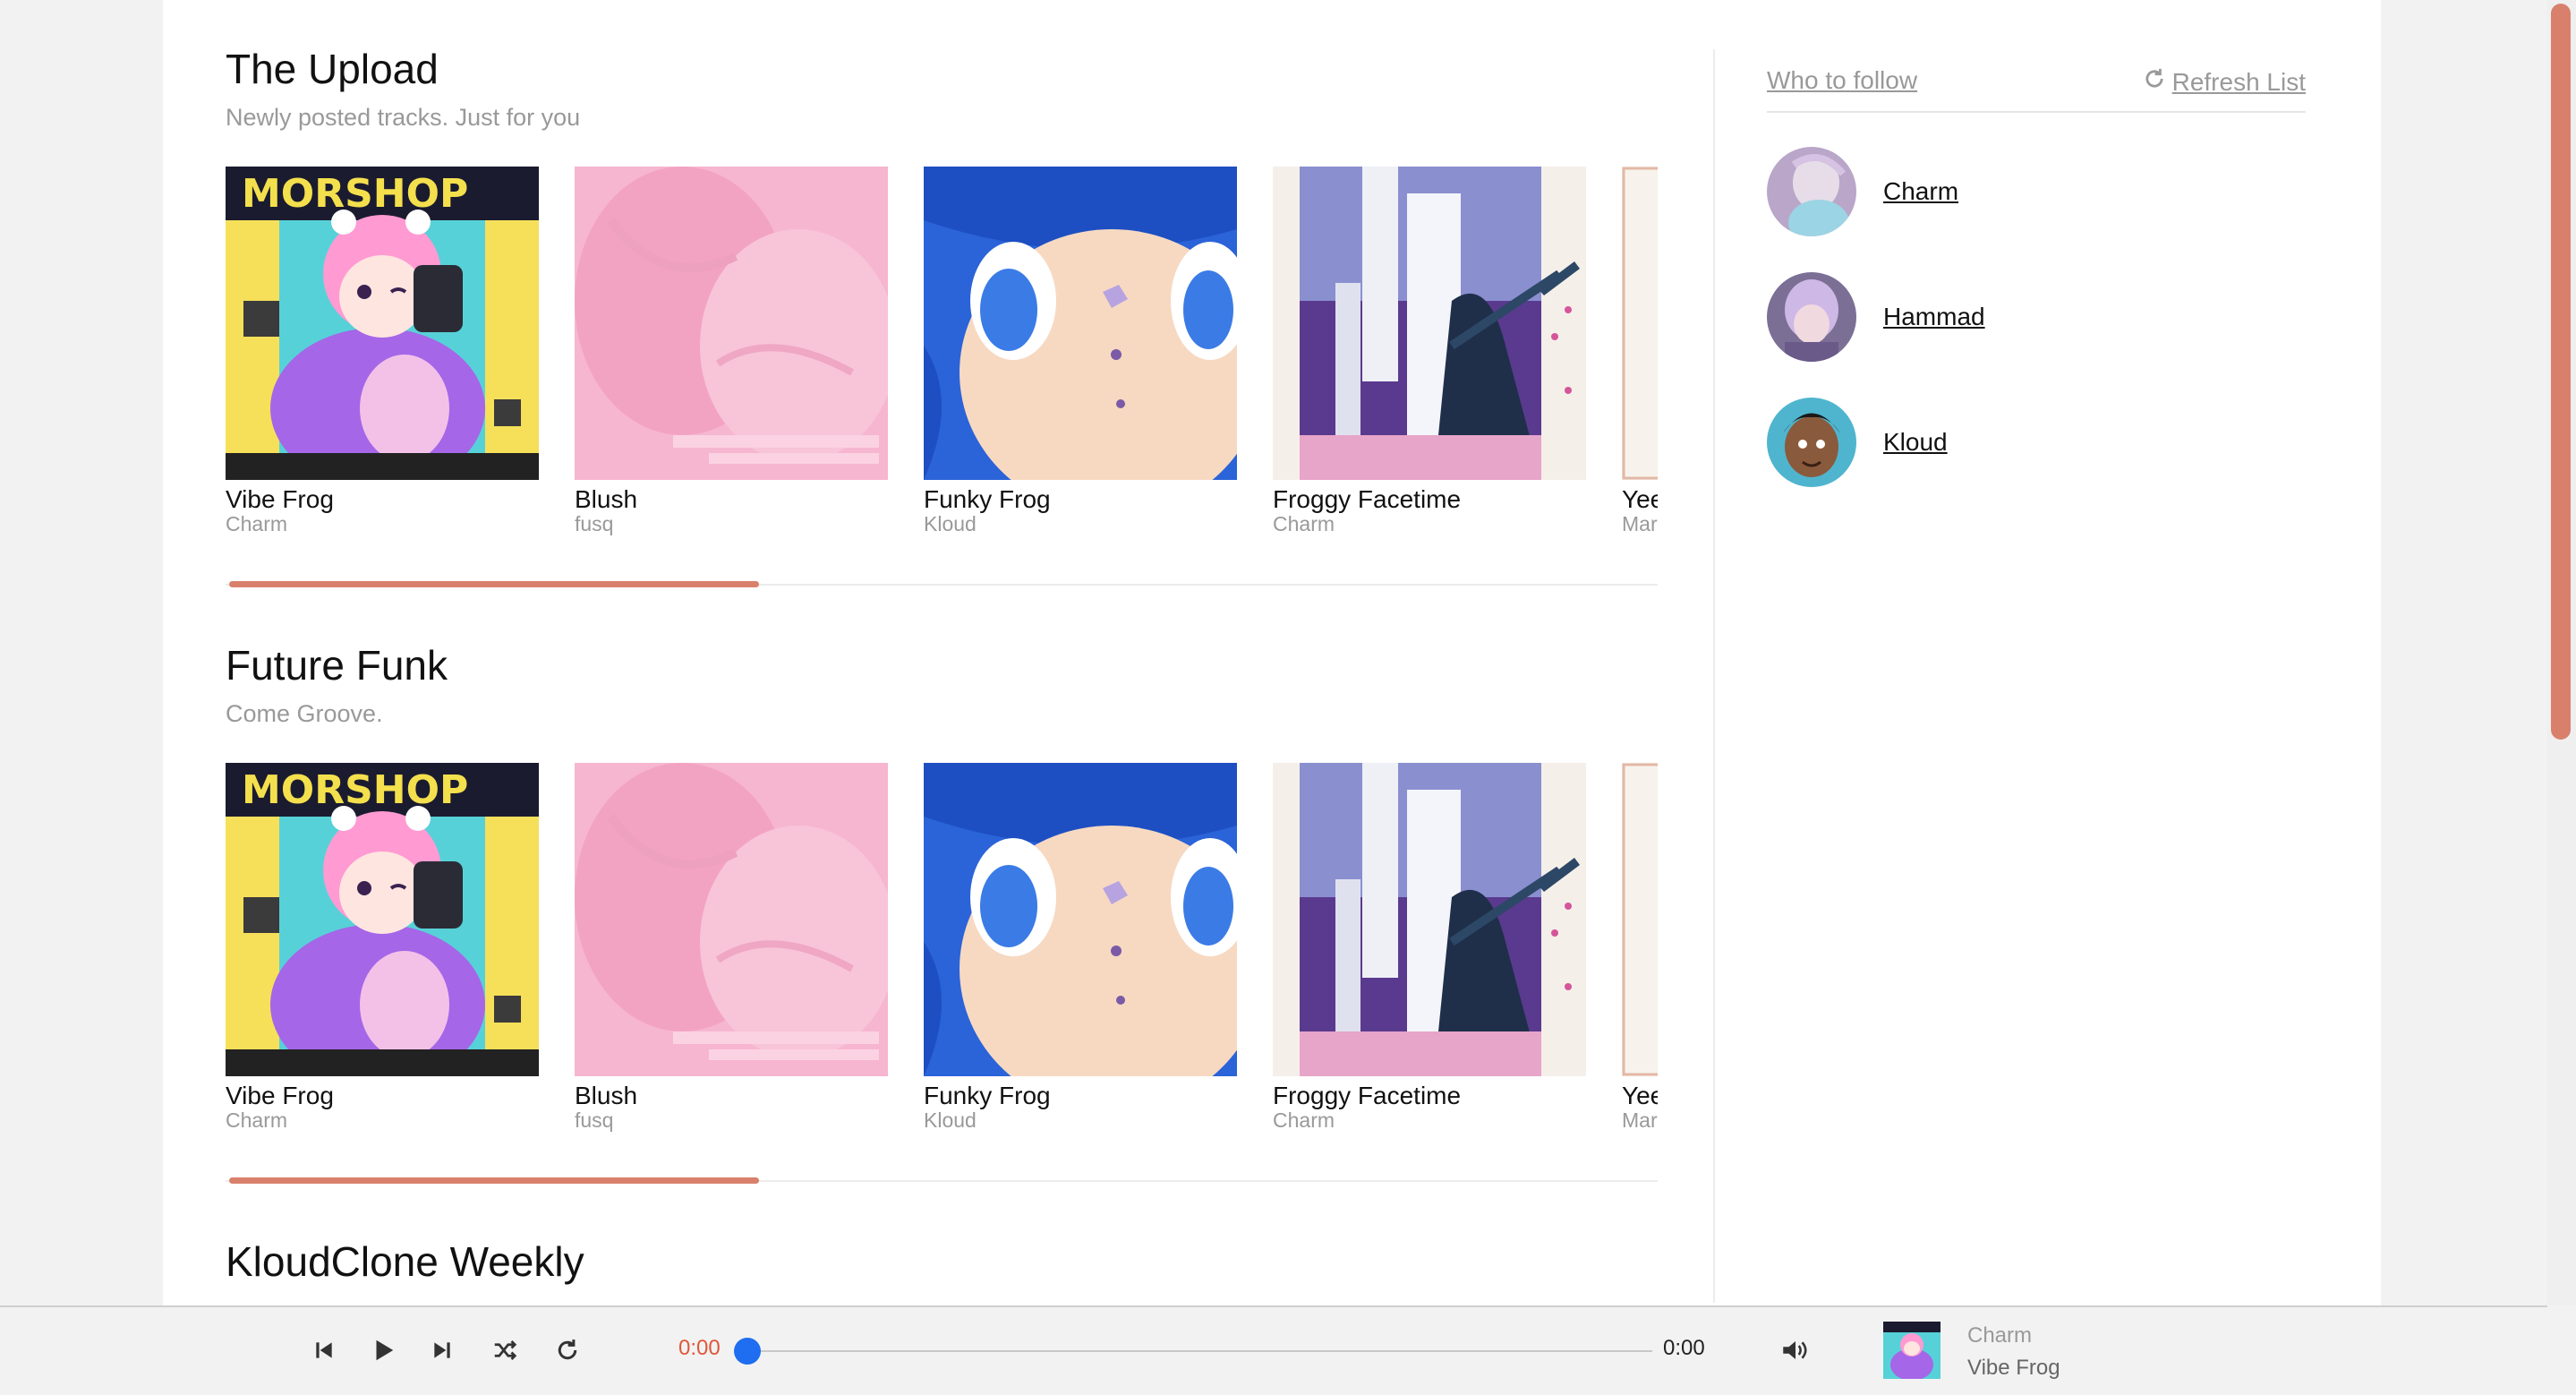 This screenshot has width=2576, height=1395. I want to click on section-subtitle: Come Groove., so click(304, 713).